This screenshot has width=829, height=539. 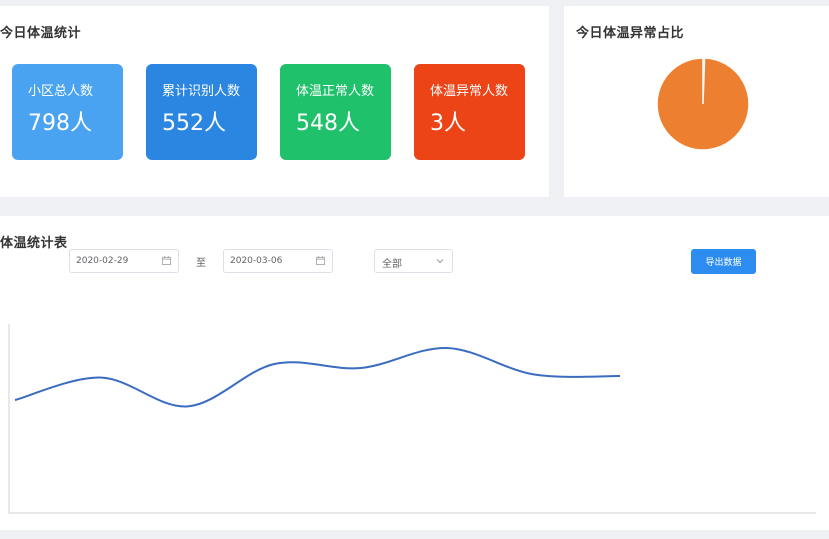 I want to click on export-data-button: 导出数据, so click(x=723, y=261).